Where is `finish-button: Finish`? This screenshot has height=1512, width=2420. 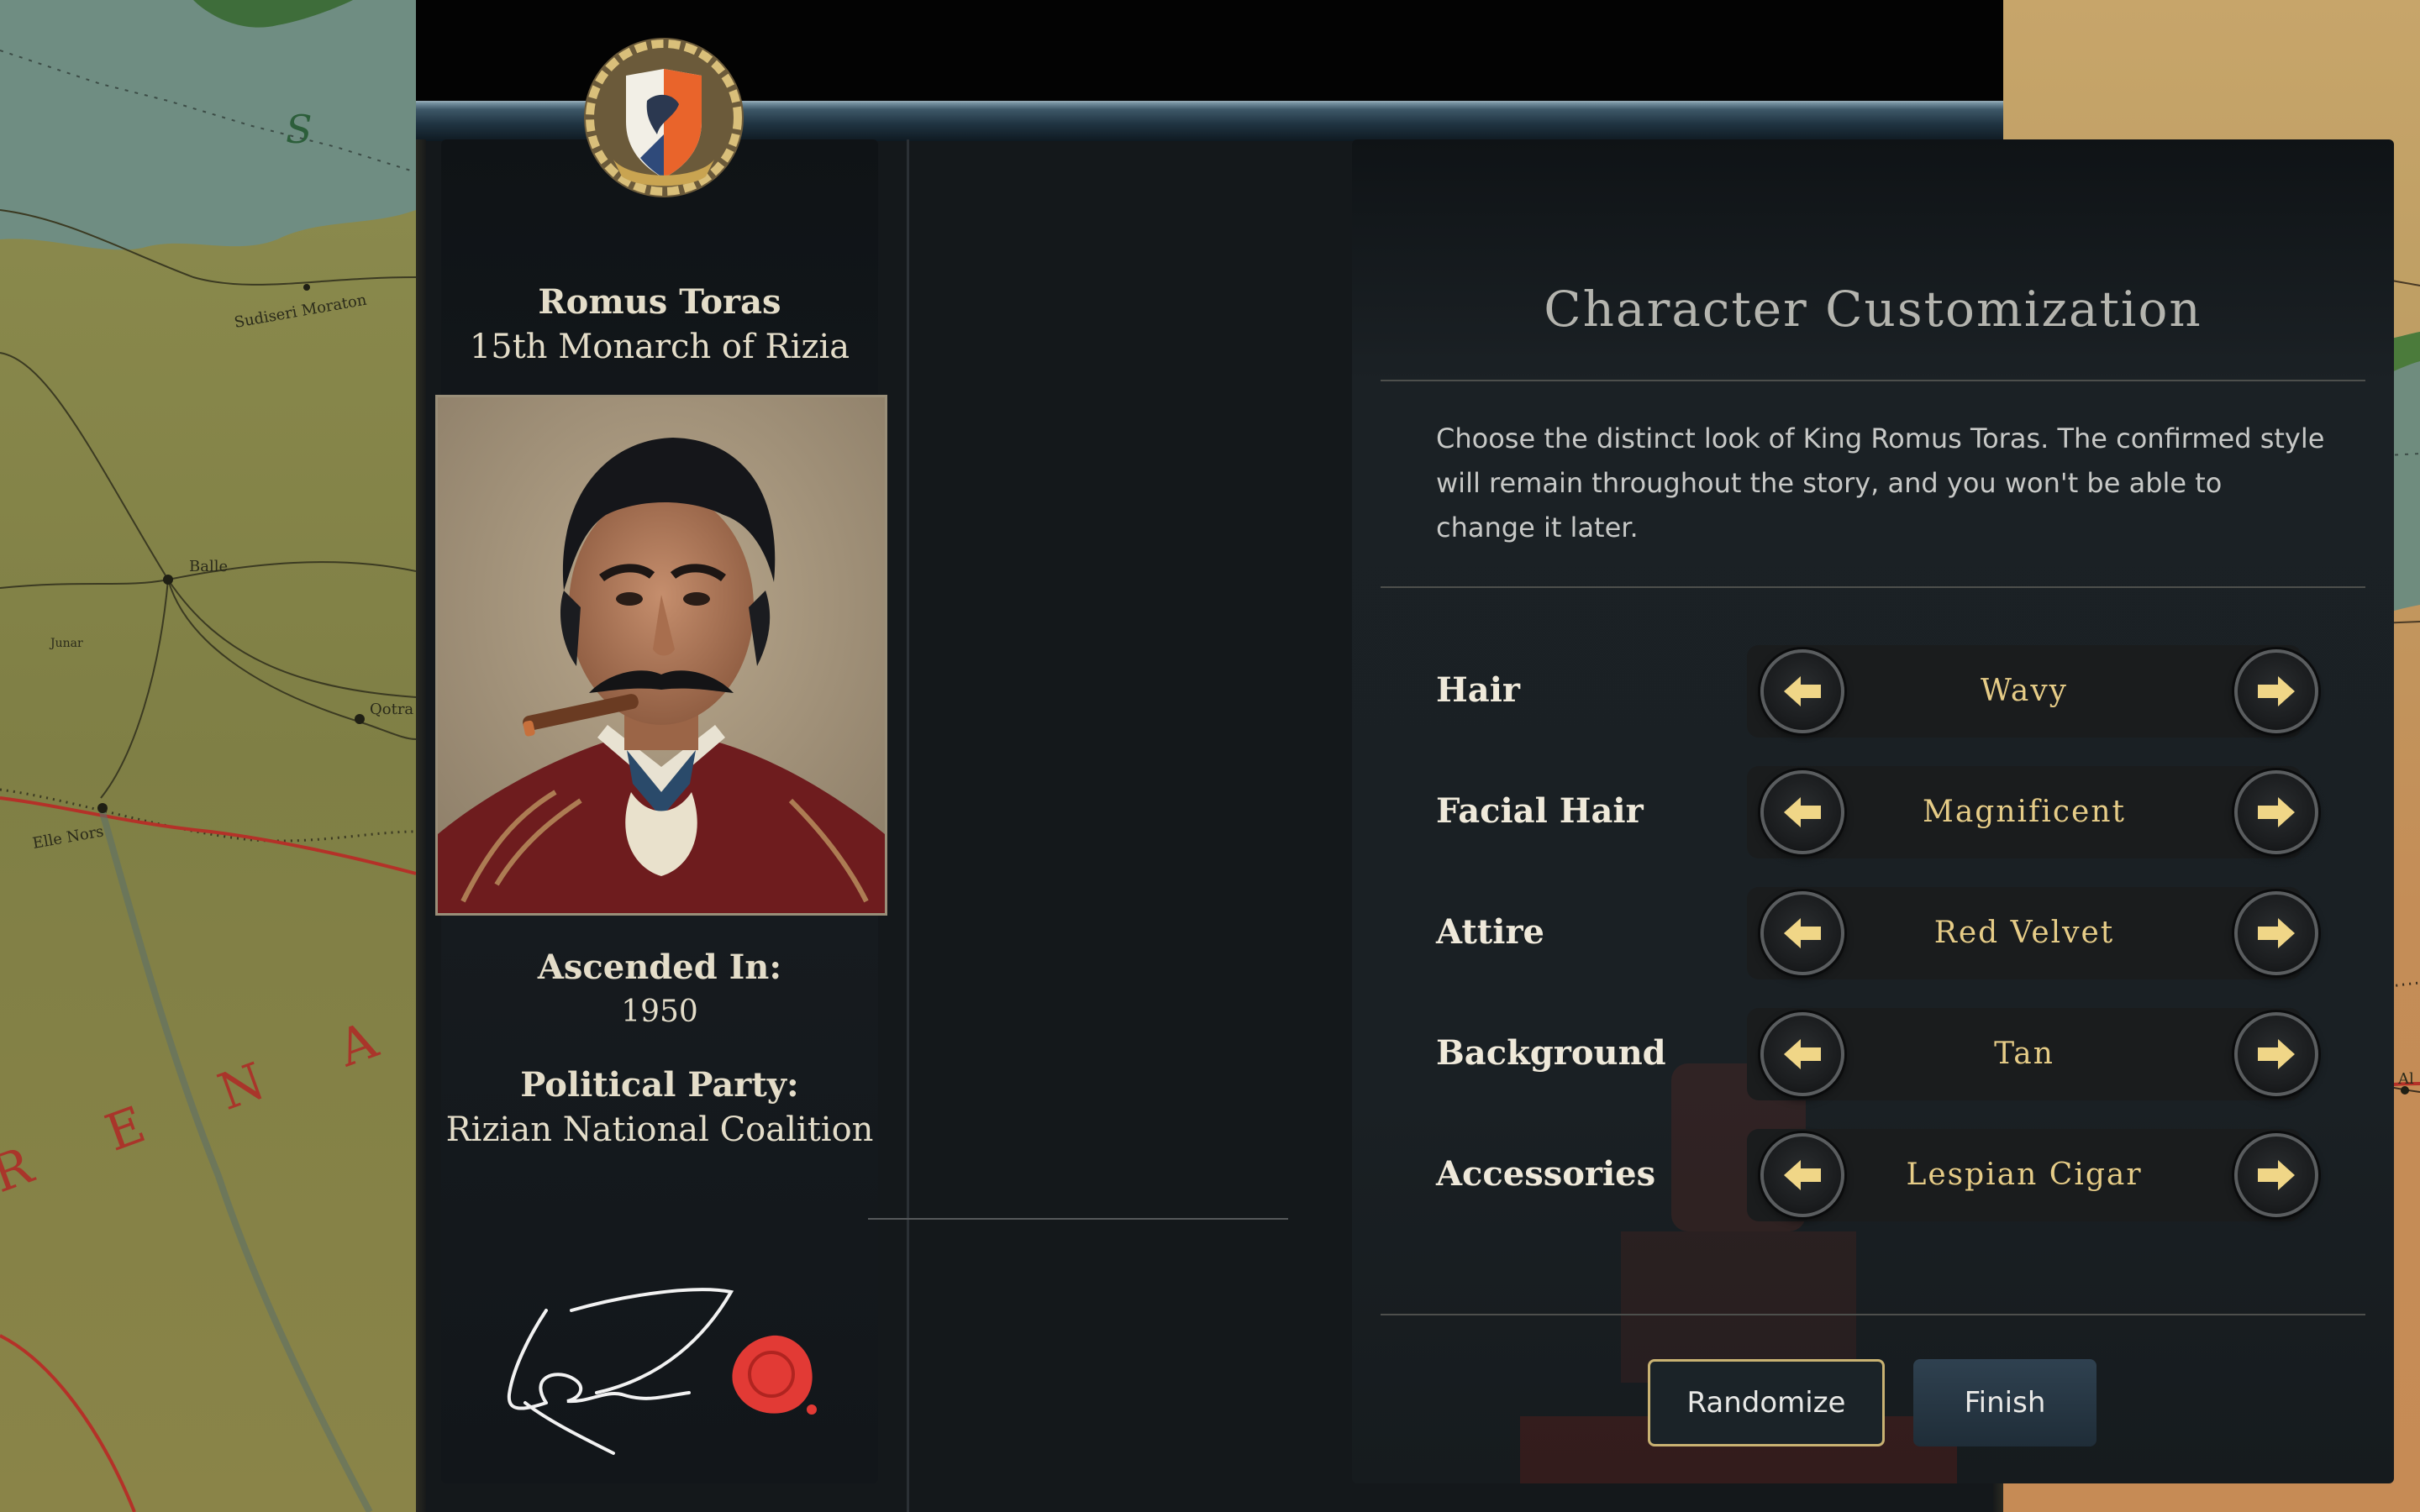 finish-button: Finish is located at coordinates (2004, 1402).